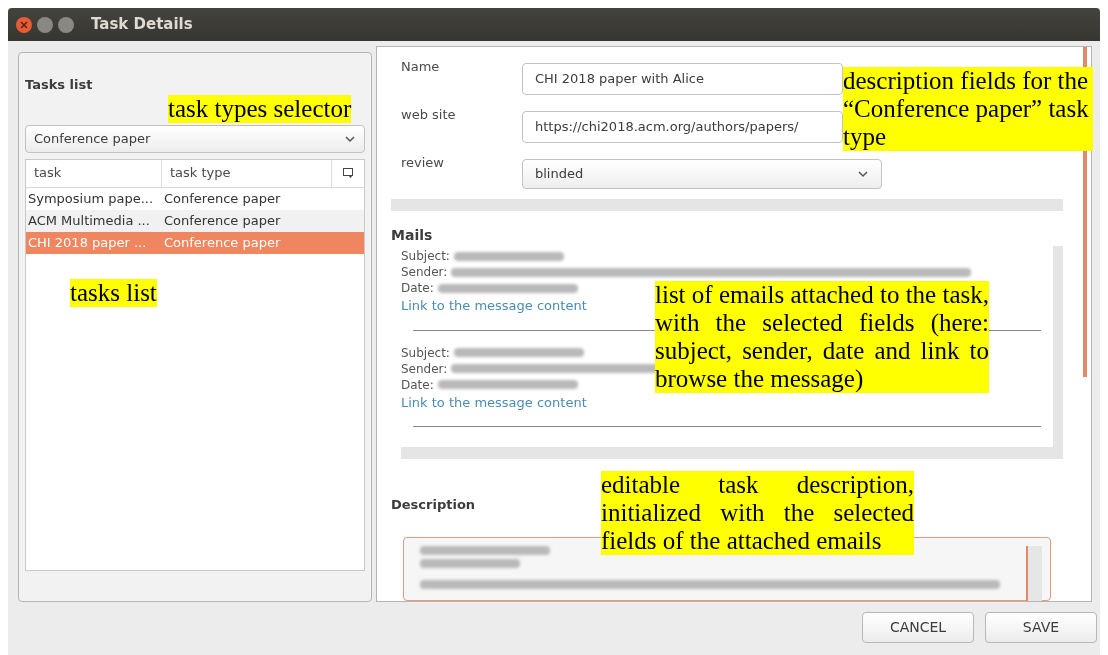 This screenshot has height=655, width=1108. Describe the element at coordinates (433, 505) in the screenshot. I see `section-title: Description` at that location.